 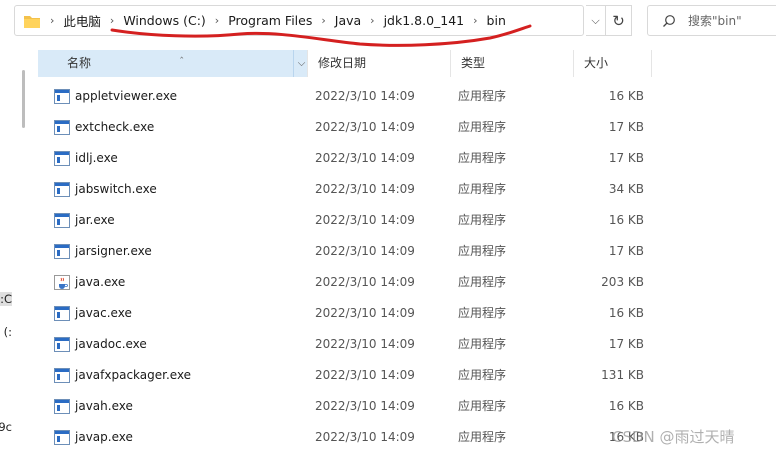 What do you see at coordinates (104, 437) in the screenshot?
I see `file-name: javap.exe` at bounding box center [104, 437].